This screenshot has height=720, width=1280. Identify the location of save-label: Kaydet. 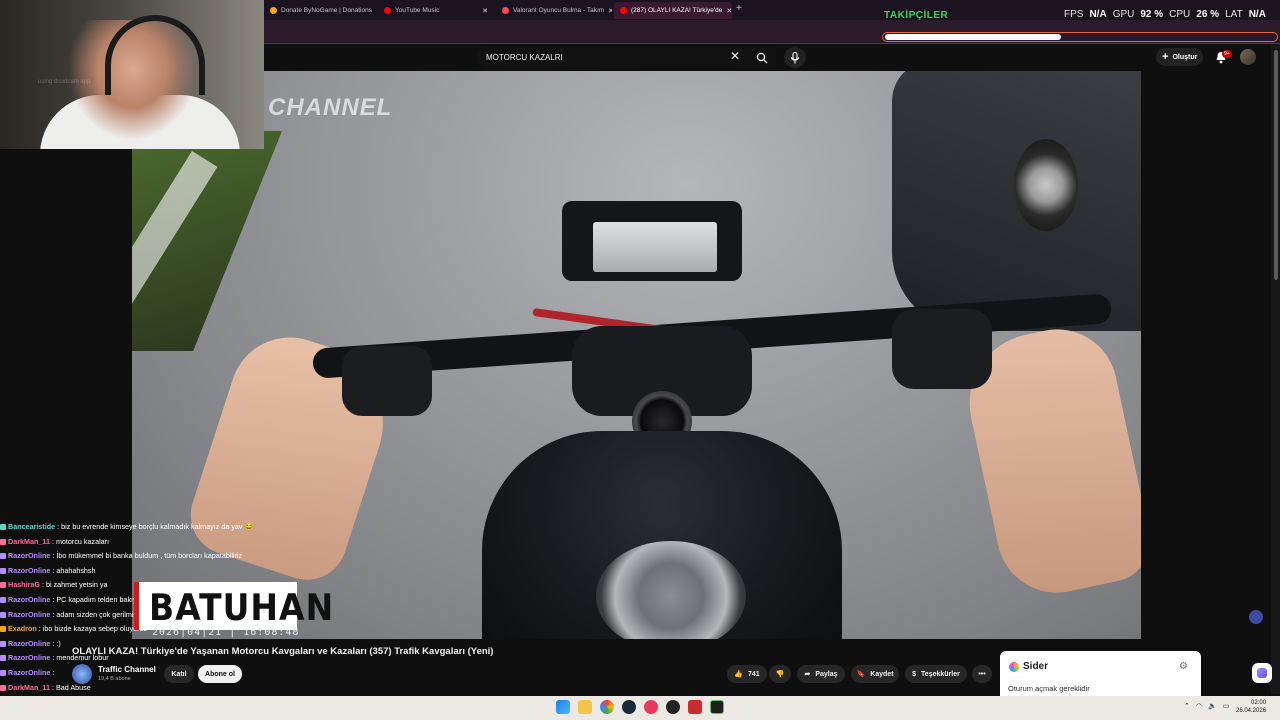
(882, 674).